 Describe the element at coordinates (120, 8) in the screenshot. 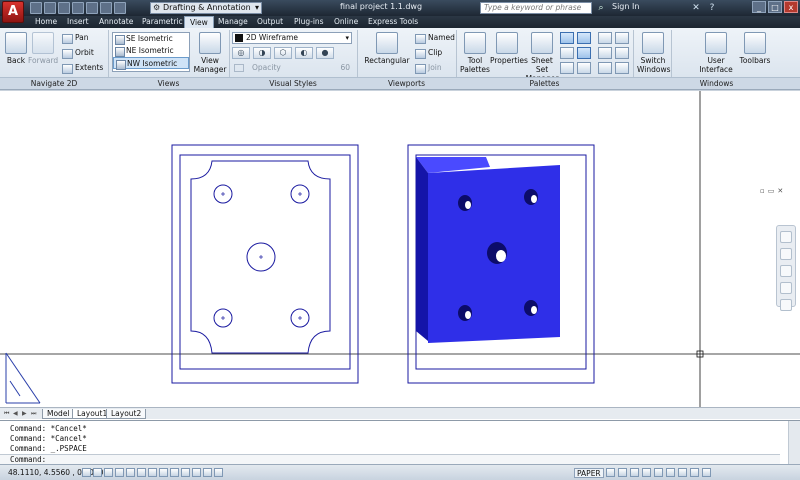

I see `redo-icon` at that location.